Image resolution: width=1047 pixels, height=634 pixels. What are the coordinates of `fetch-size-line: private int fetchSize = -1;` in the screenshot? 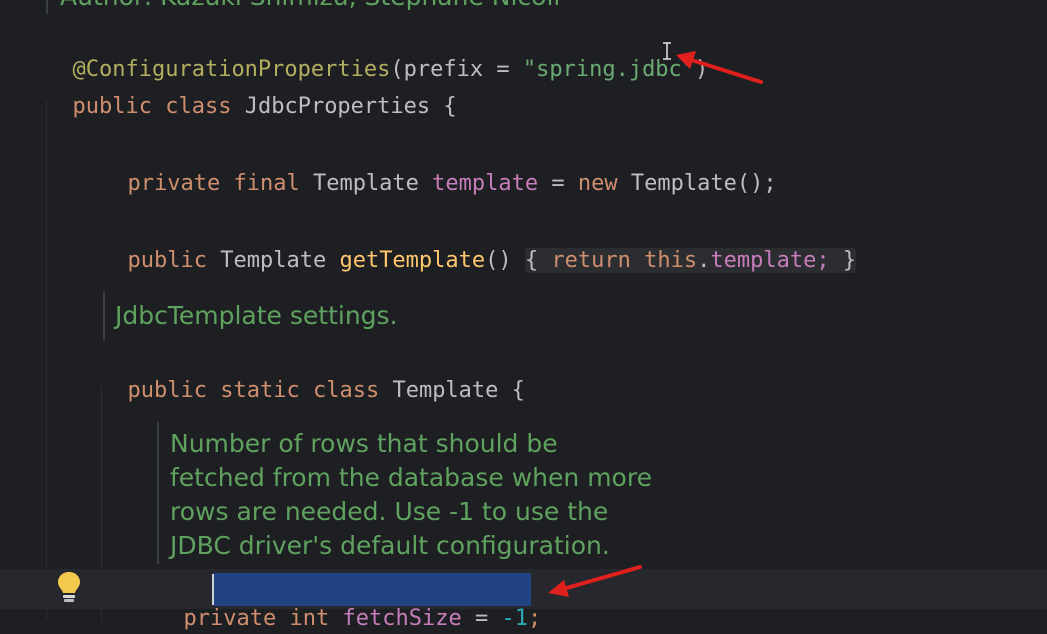 It's located at (349, 604).